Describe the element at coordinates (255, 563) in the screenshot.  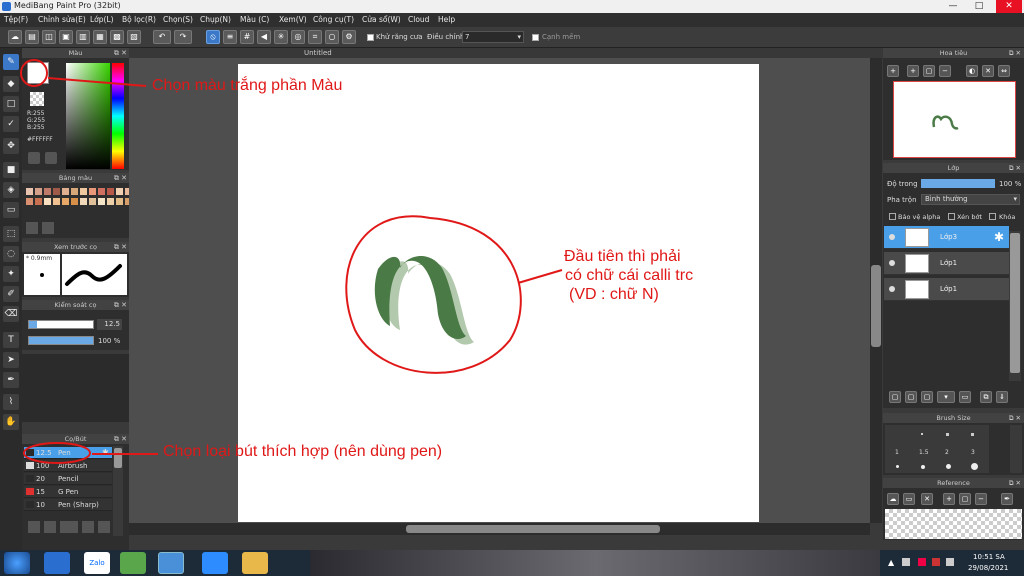
I see `folder-icon` at that location.